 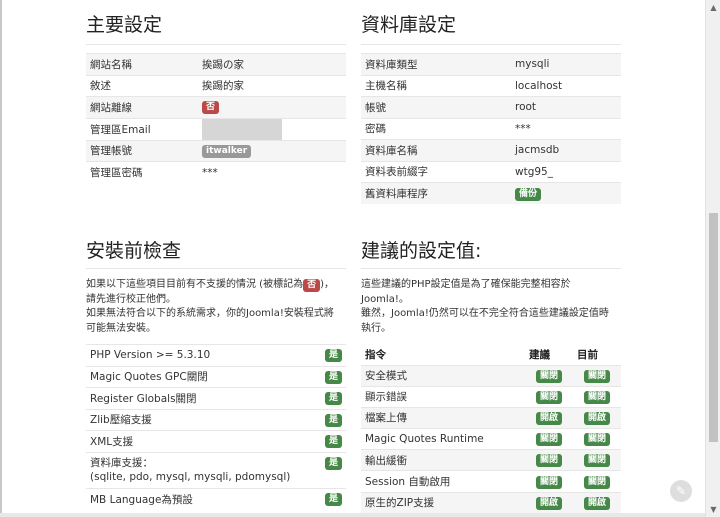 I want to click on table-row: 舊資料庫程序 備份, so click(x=491, y=193).